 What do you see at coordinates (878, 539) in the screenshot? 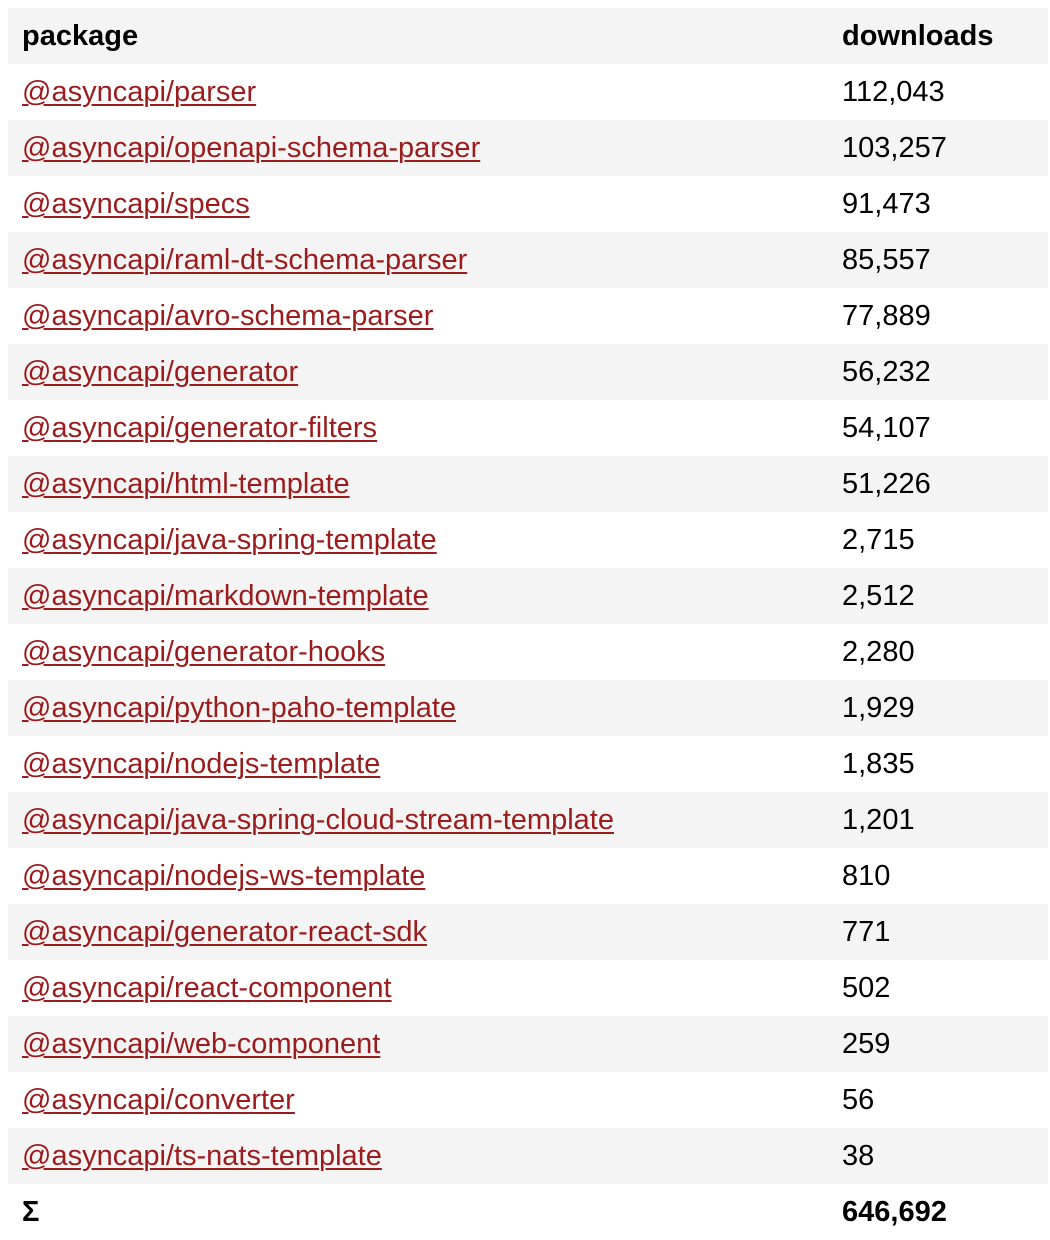
I see `downloads-cell: 2,715` at bounding box center [878, 539].